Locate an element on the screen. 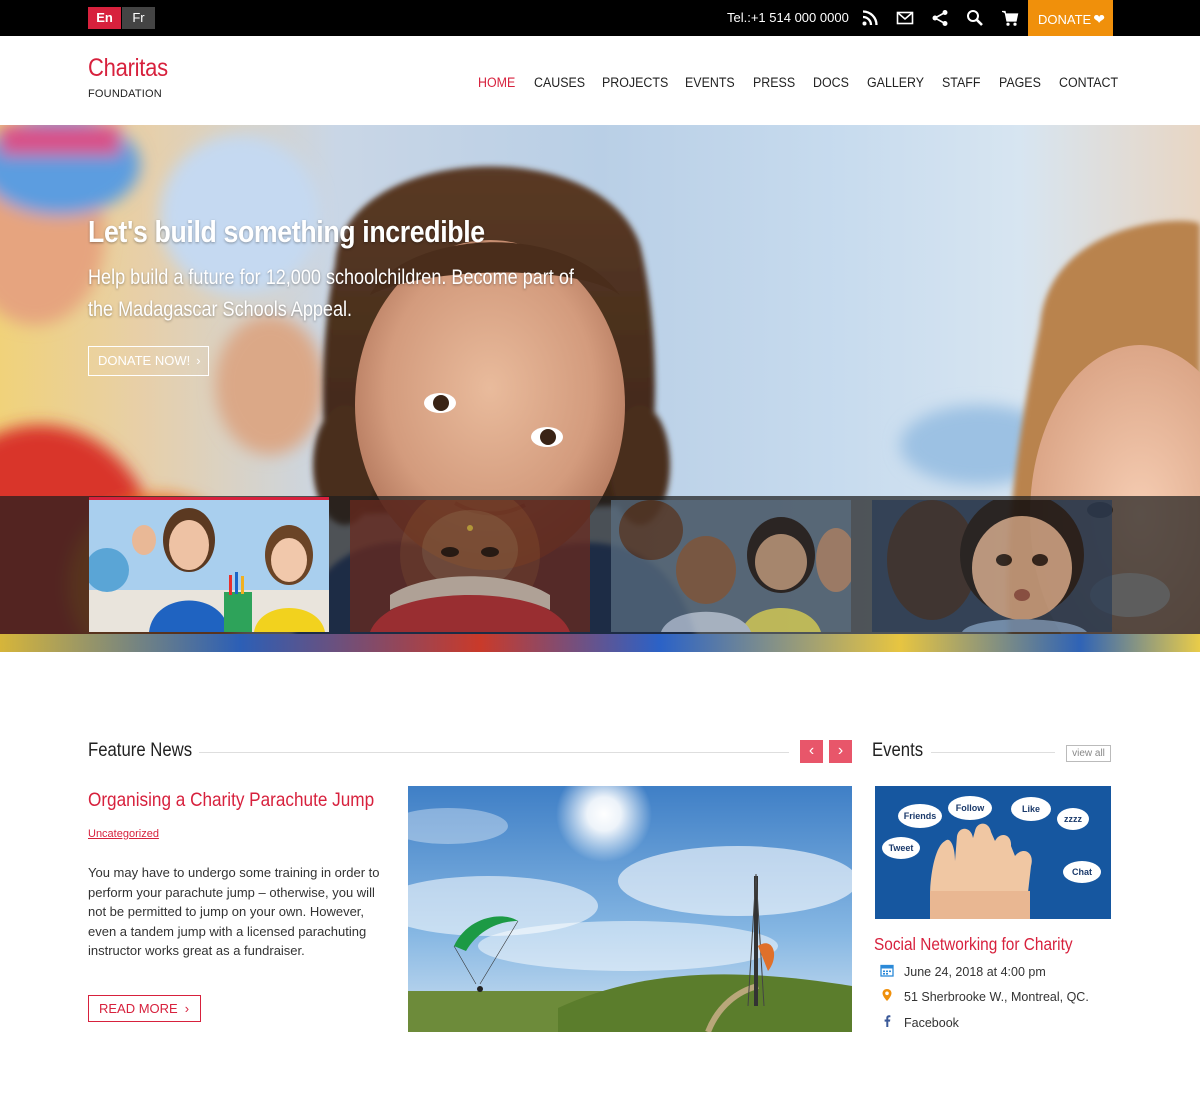 This screenshot has width=1200, height=1111. nav-home: HOME is located at coordinates (496, 82).